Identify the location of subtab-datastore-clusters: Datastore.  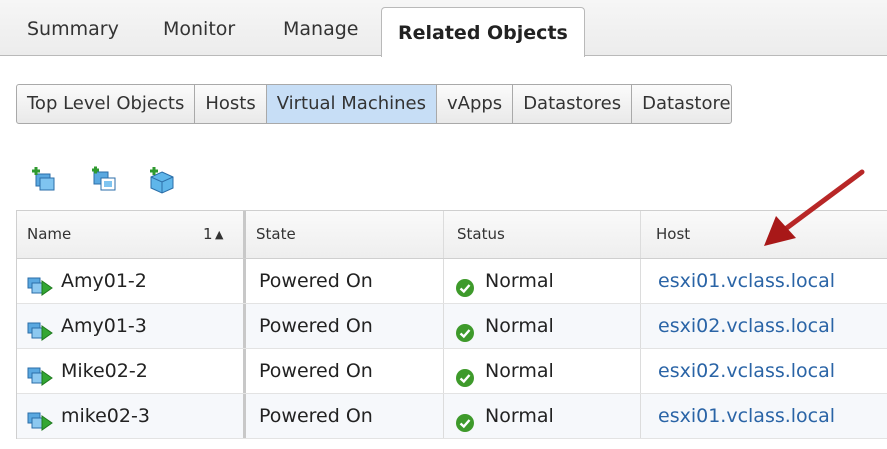
(681, 104).